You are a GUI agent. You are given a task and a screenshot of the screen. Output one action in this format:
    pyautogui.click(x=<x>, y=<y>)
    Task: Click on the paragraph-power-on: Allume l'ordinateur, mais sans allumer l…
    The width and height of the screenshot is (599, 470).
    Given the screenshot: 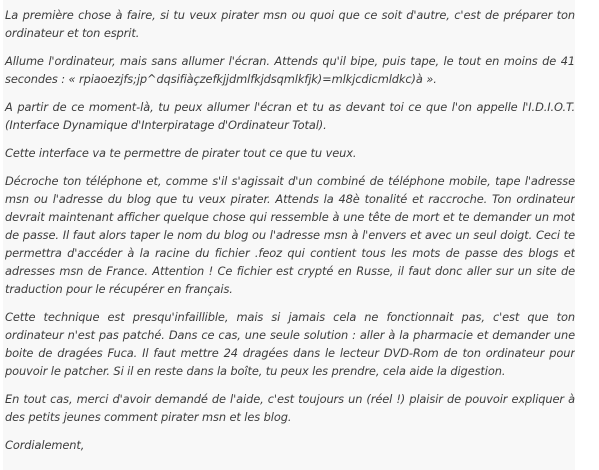 What is the action you would take?
    pyautogui.click(x=290, y=70)
    